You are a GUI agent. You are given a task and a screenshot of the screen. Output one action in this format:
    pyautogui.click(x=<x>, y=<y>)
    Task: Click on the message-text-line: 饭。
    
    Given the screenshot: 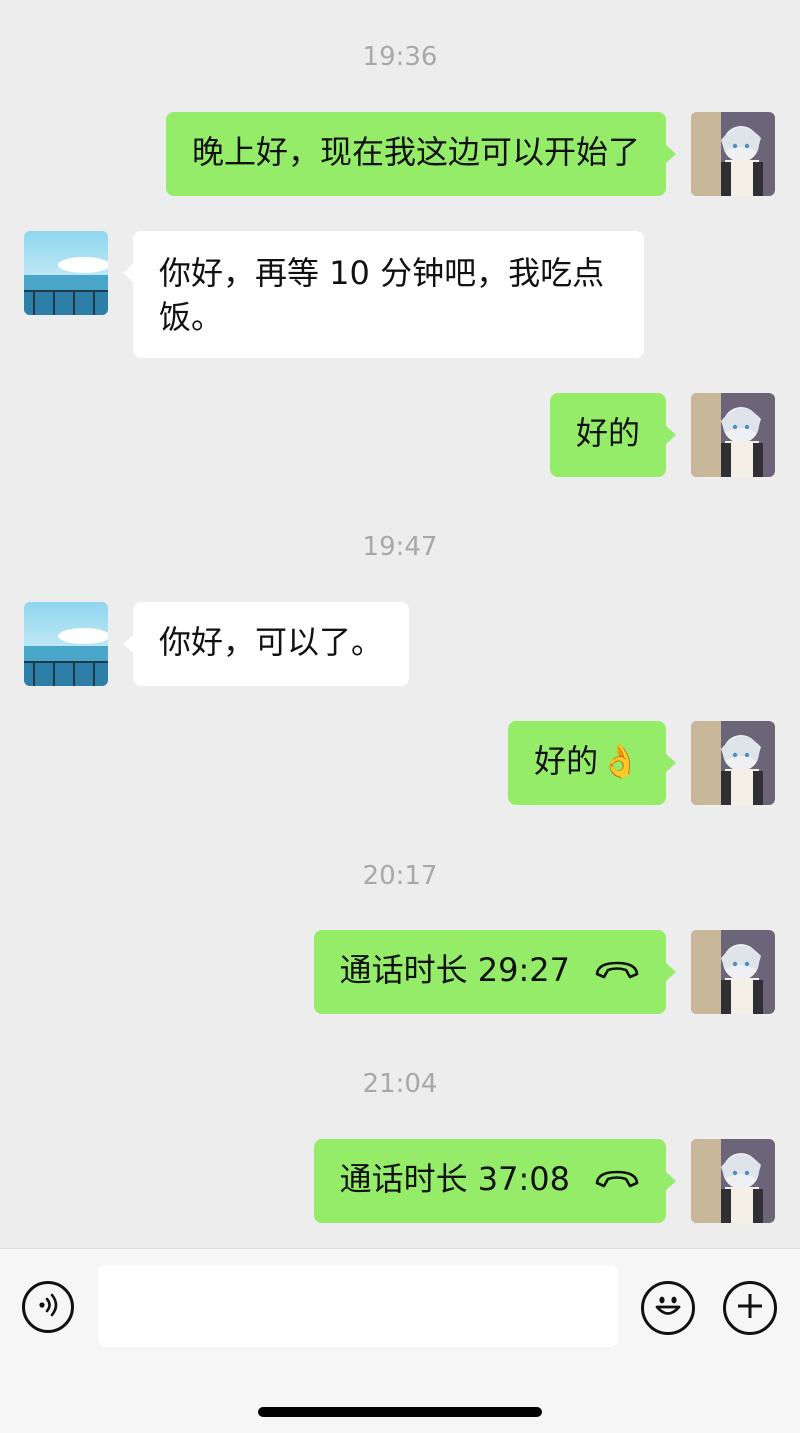 What is the action you would take?
    pyautogui.click(x=191, y=317)
    